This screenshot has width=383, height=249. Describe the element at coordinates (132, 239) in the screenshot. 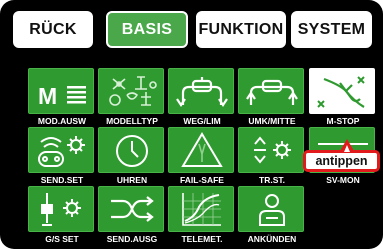

I see `tile-label: SEND.AUSG` at that location.